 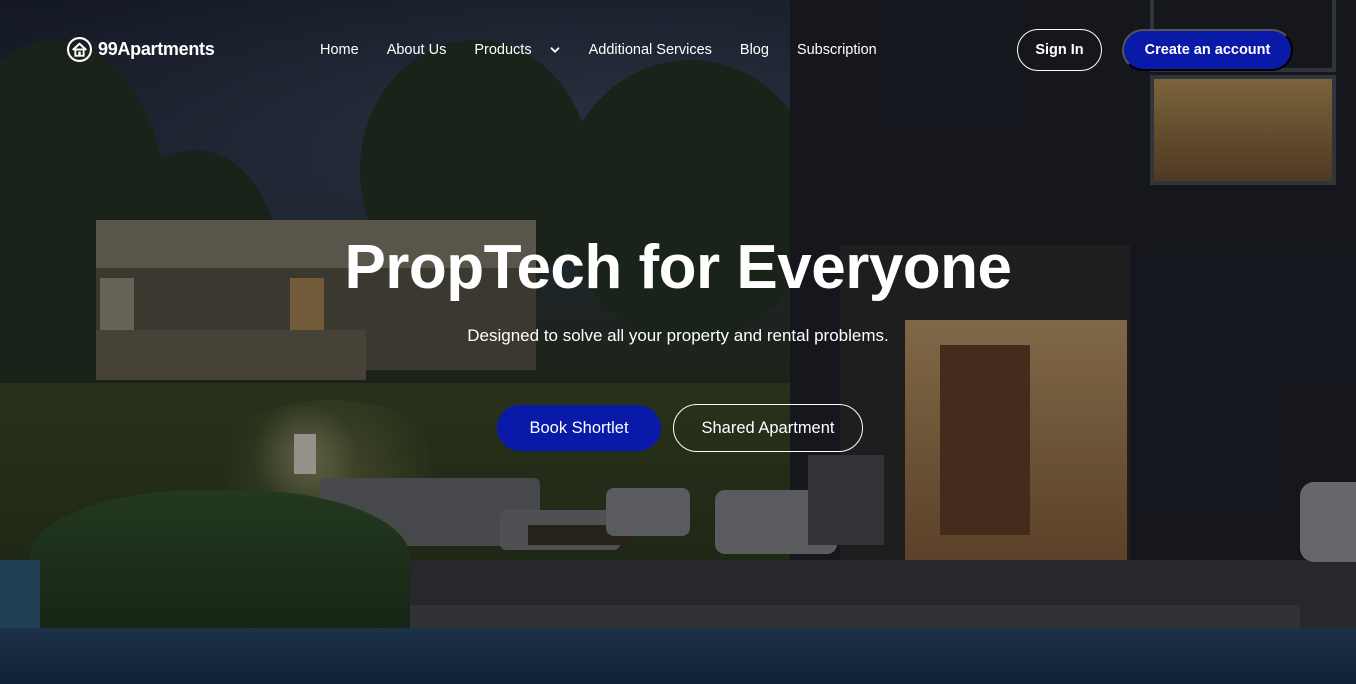 I want to click on sign-in-button: Sign In, so click(x=1059, y=50).